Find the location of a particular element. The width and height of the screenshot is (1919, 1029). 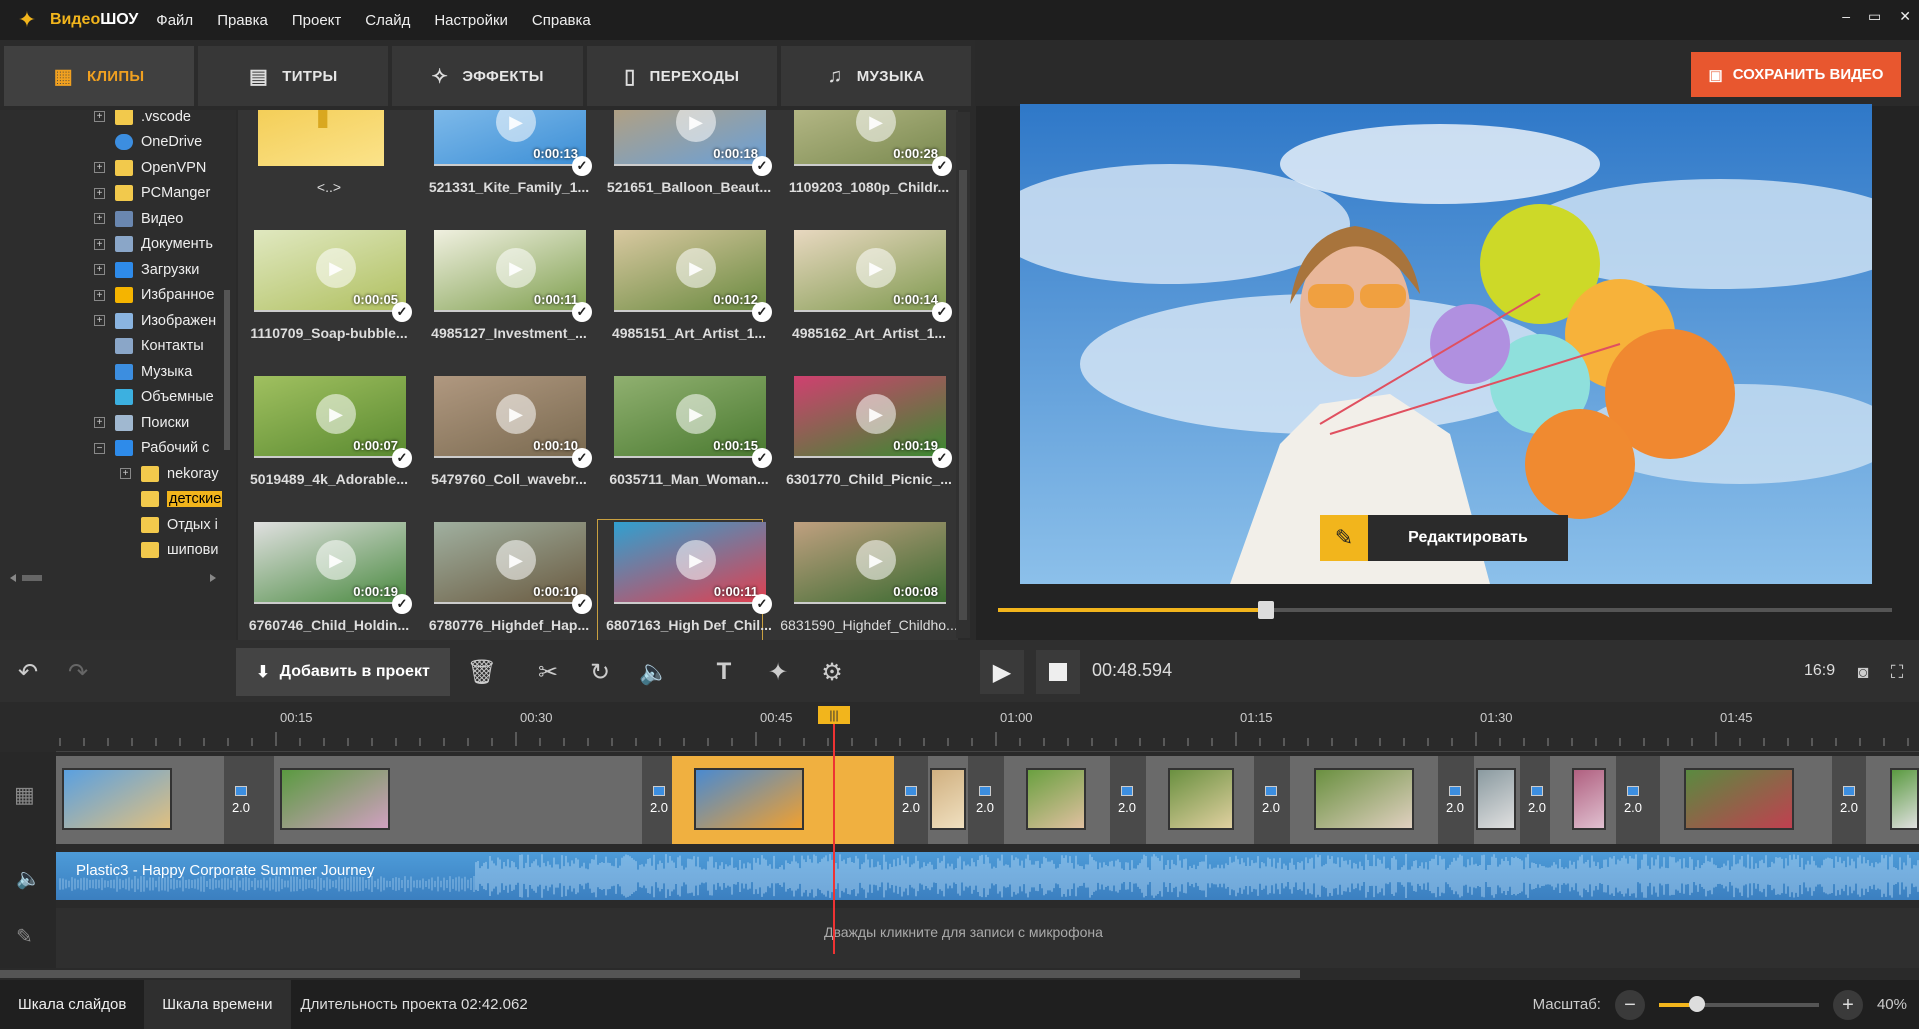

close-button: ✕ is located at coordinates (1905, 16).